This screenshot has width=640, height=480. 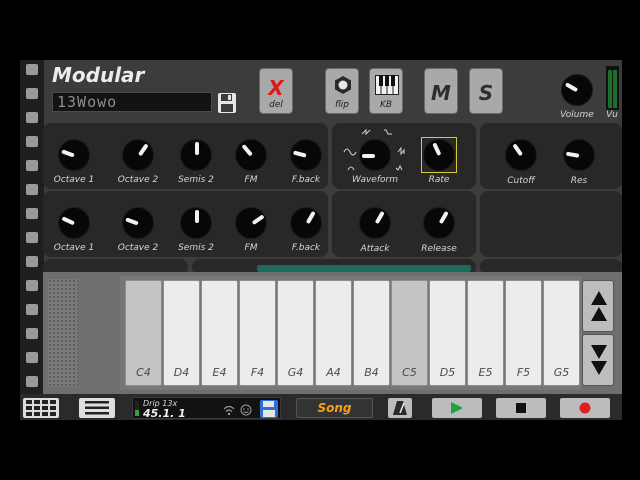 I want to click on song-mode-button: Song, so click(x=334, y=408).